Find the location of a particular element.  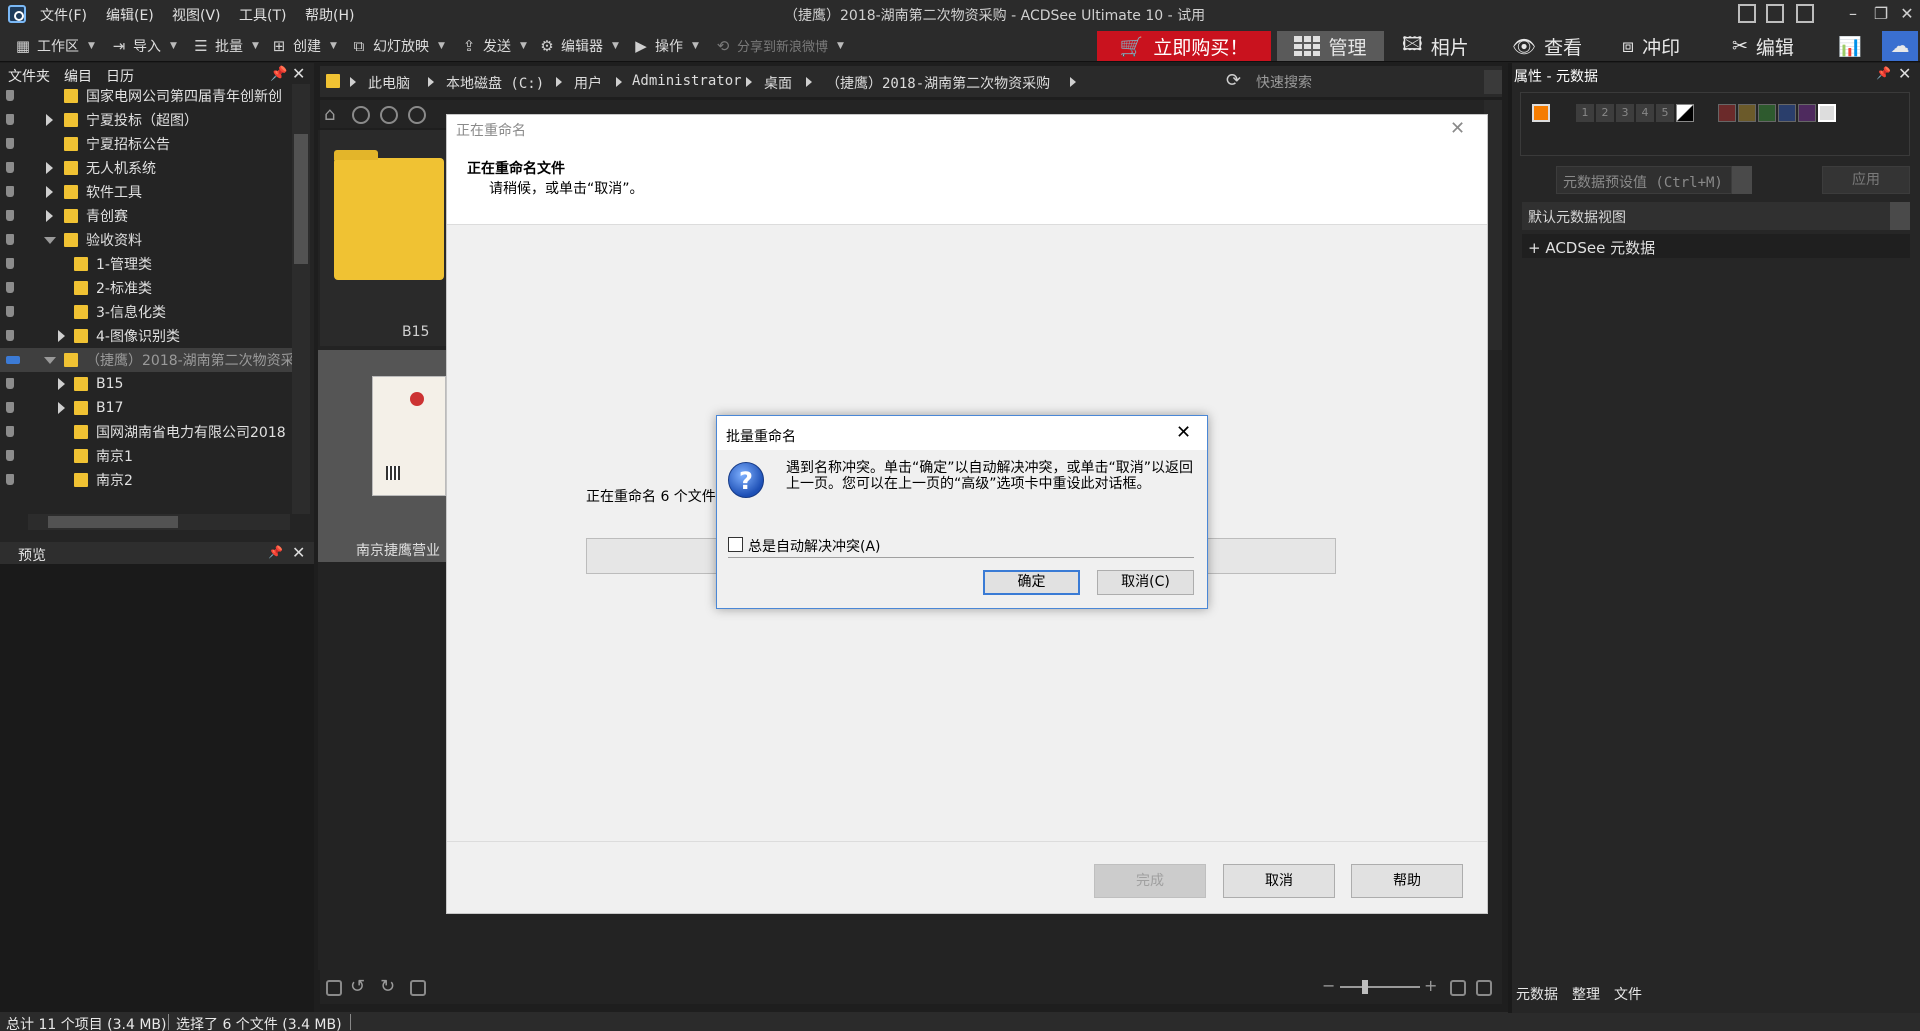

menu-help: 帮助(H) is located at coordinates (329, 15).